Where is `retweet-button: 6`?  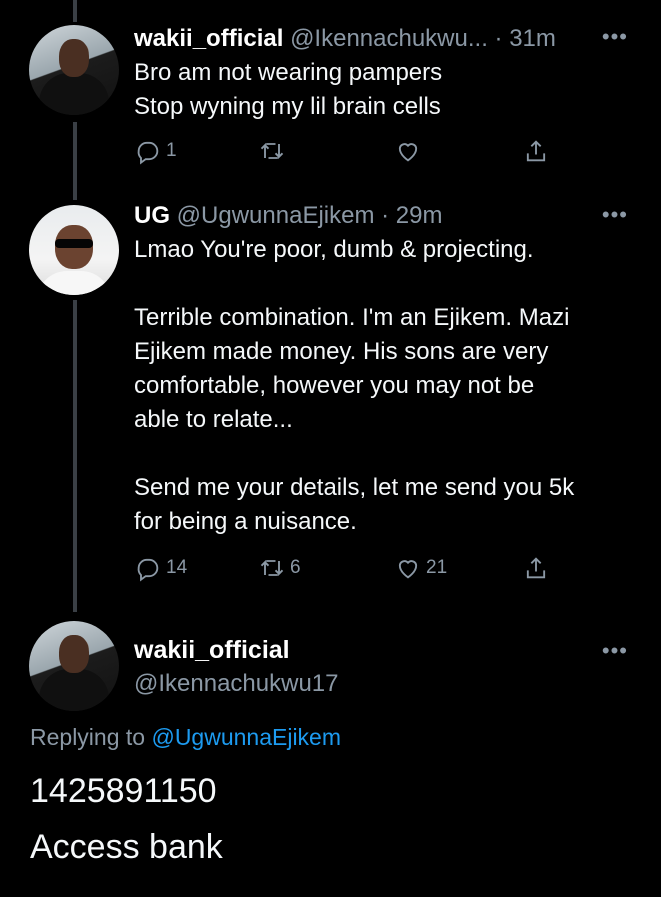
retweet-button: 6 is located at coordinates (279, 568).